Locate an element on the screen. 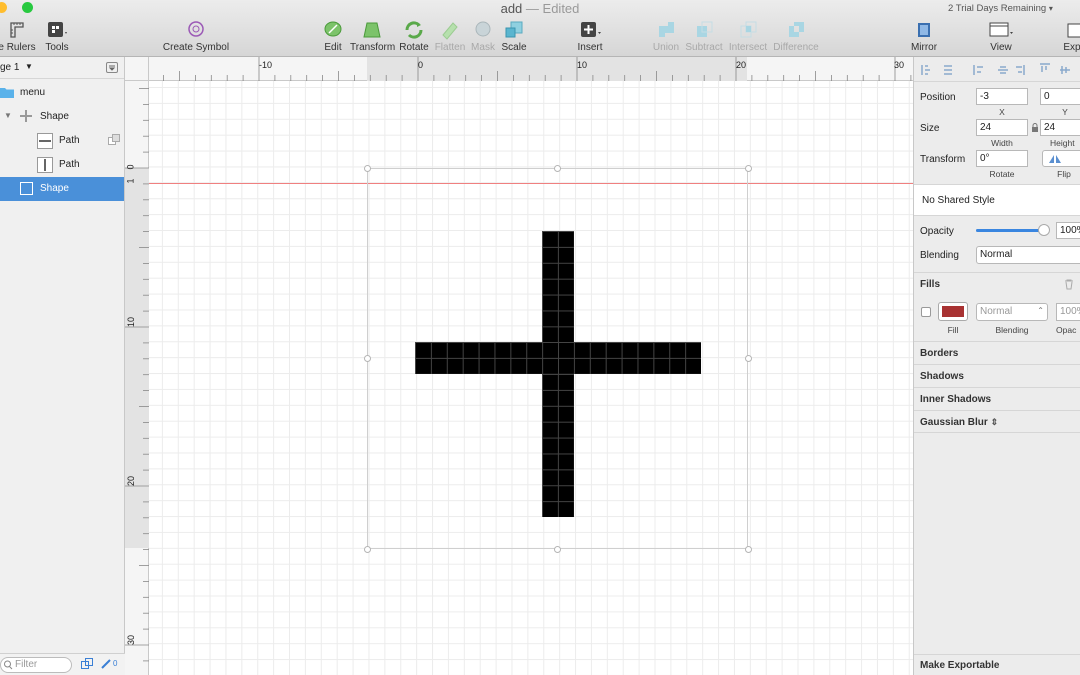  vertical-ruler: 0 1 10 20 30 is located at coordinates (137, 378).